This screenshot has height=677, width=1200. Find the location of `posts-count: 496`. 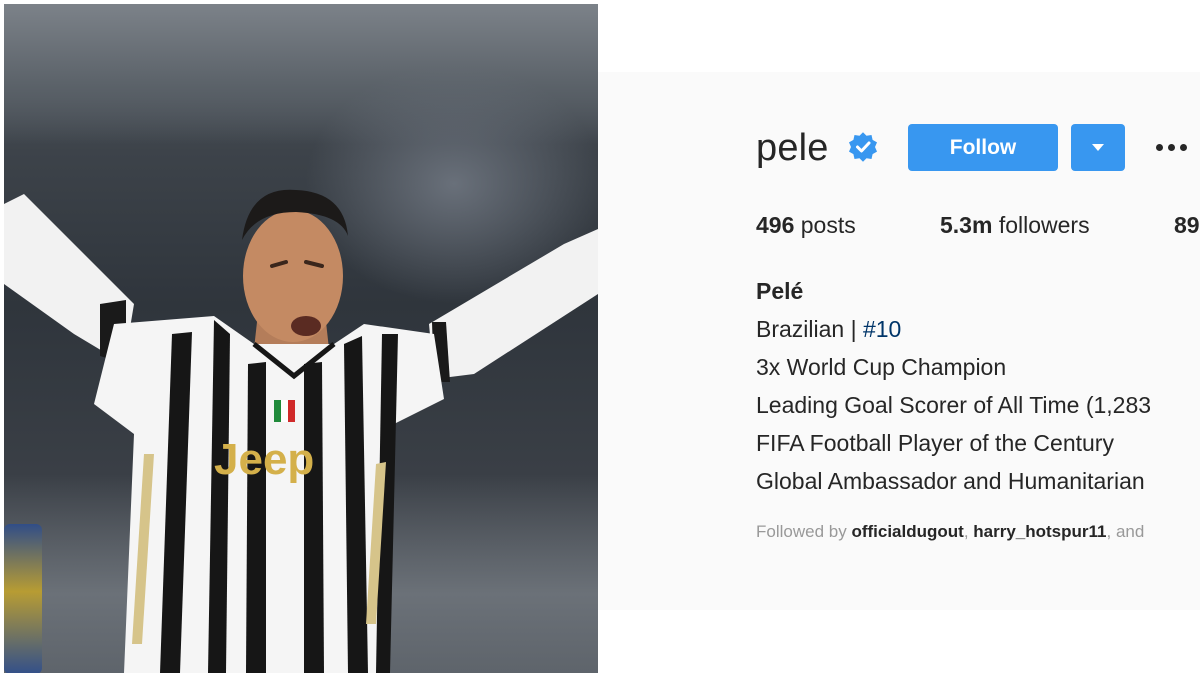

posts-count: 496 is located at coordinates (775, 225).